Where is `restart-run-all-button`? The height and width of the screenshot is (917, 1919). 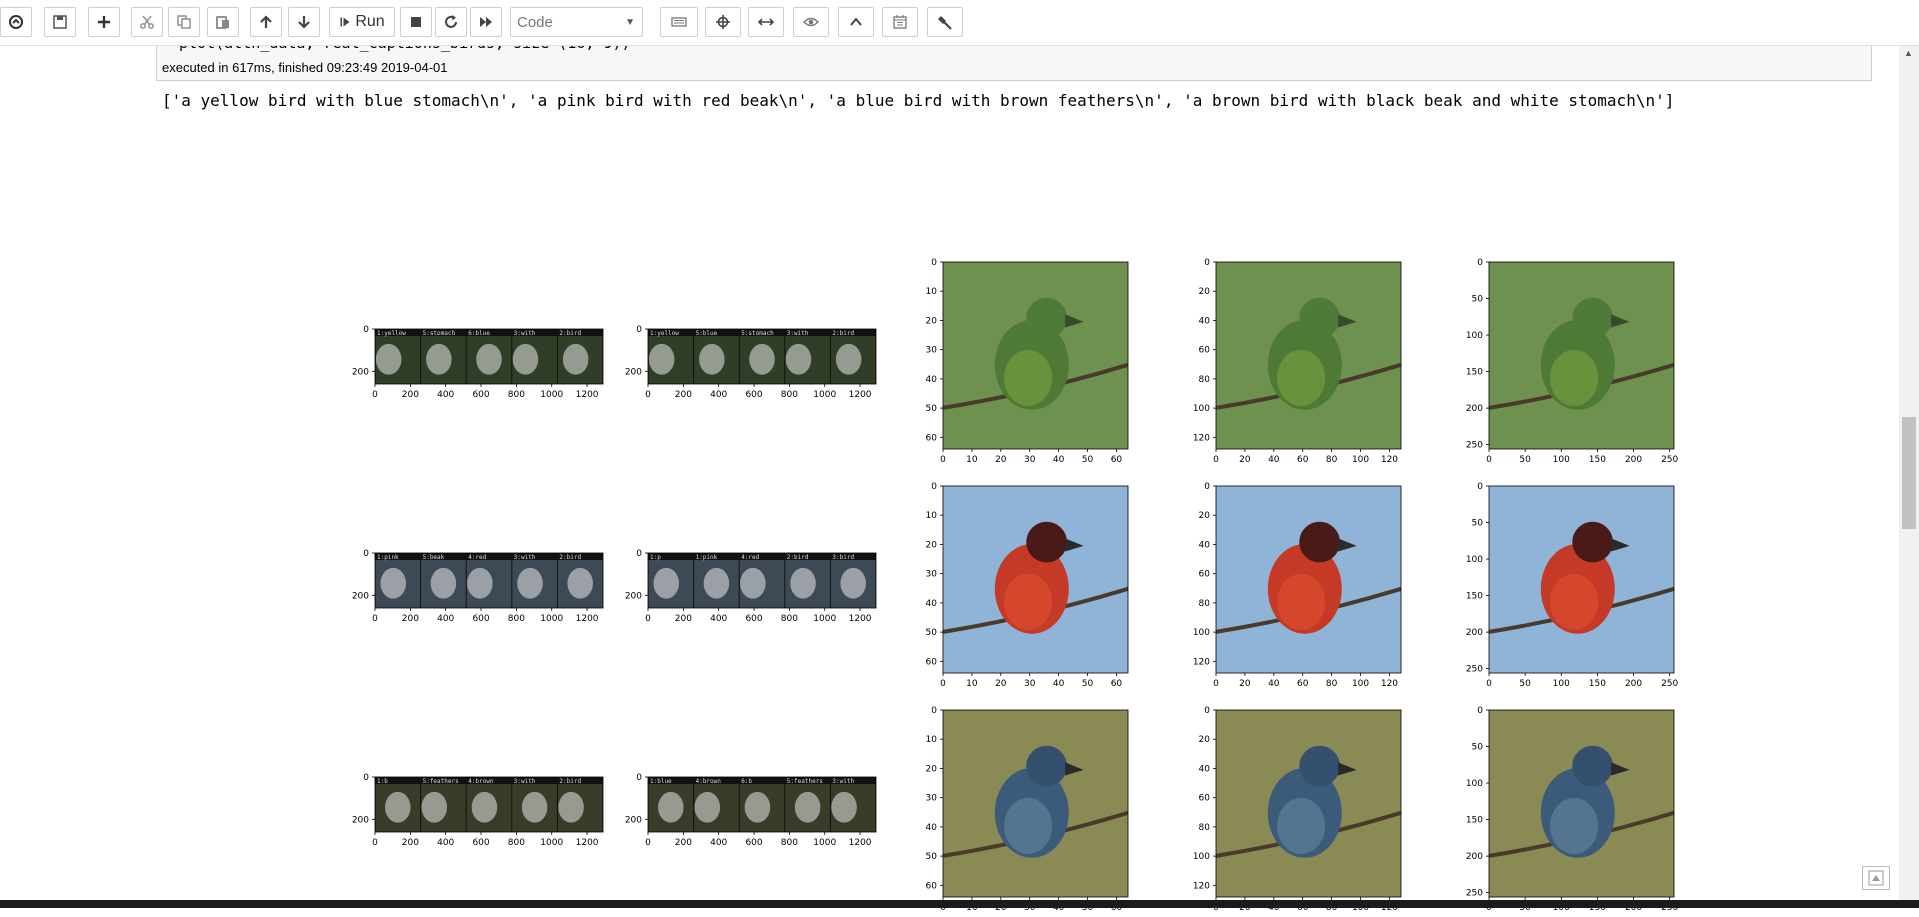
restart-run-all-button is located at coordinates (486, 22).